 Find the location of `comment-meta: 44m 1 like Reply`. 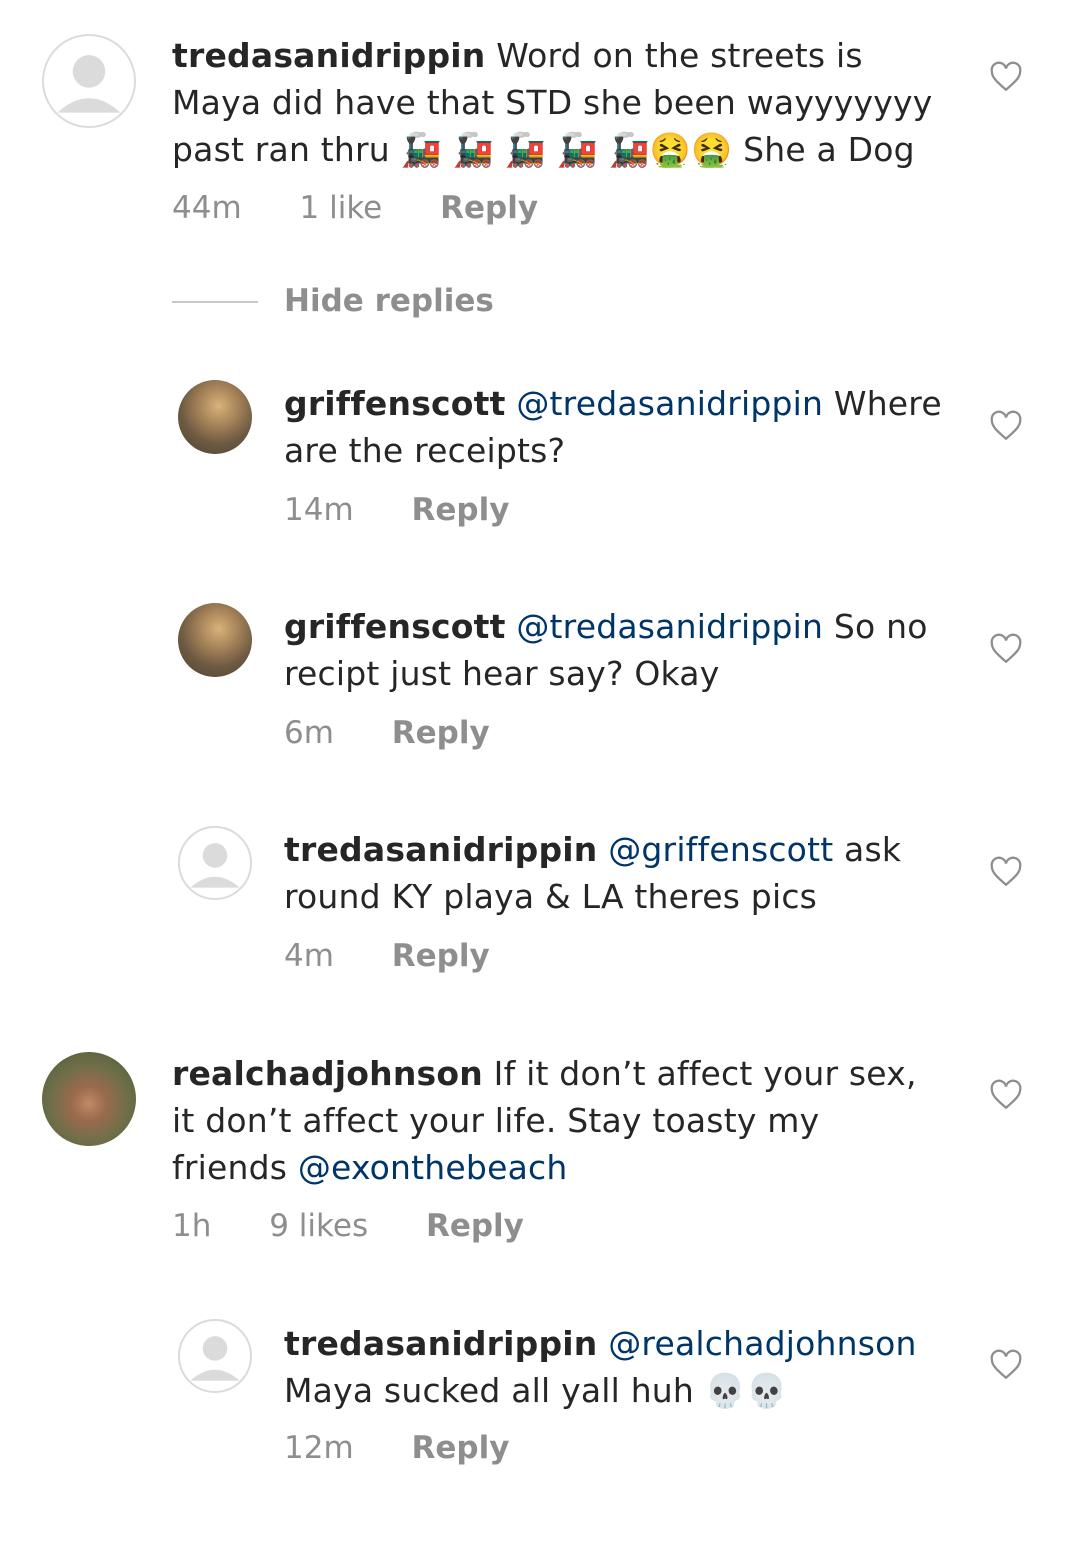

comment-meta: 44m 1 like Reply is located at coordinates (379, 208).